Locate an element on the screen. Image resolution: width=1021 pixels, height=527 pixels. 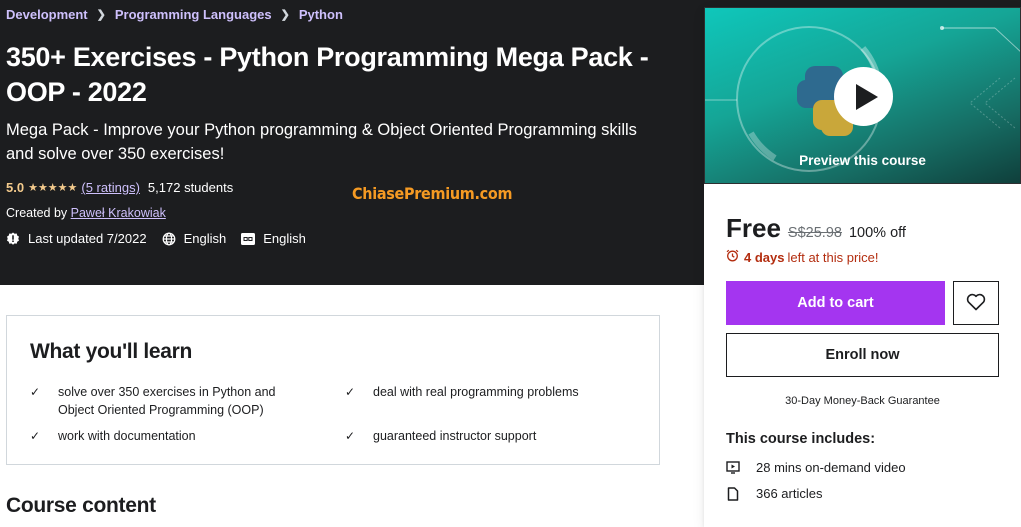
heart-icon is located at coordinates (976, 303).